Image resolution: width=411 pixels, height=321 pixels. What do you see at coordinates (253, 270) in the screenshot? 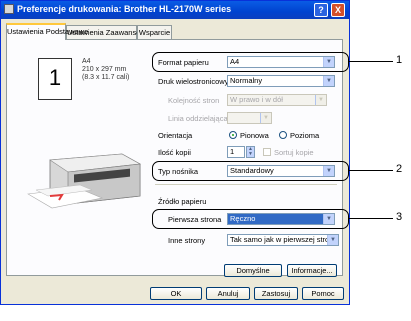
I see `default-button: Domyślne` at bounding box center [253, 270].